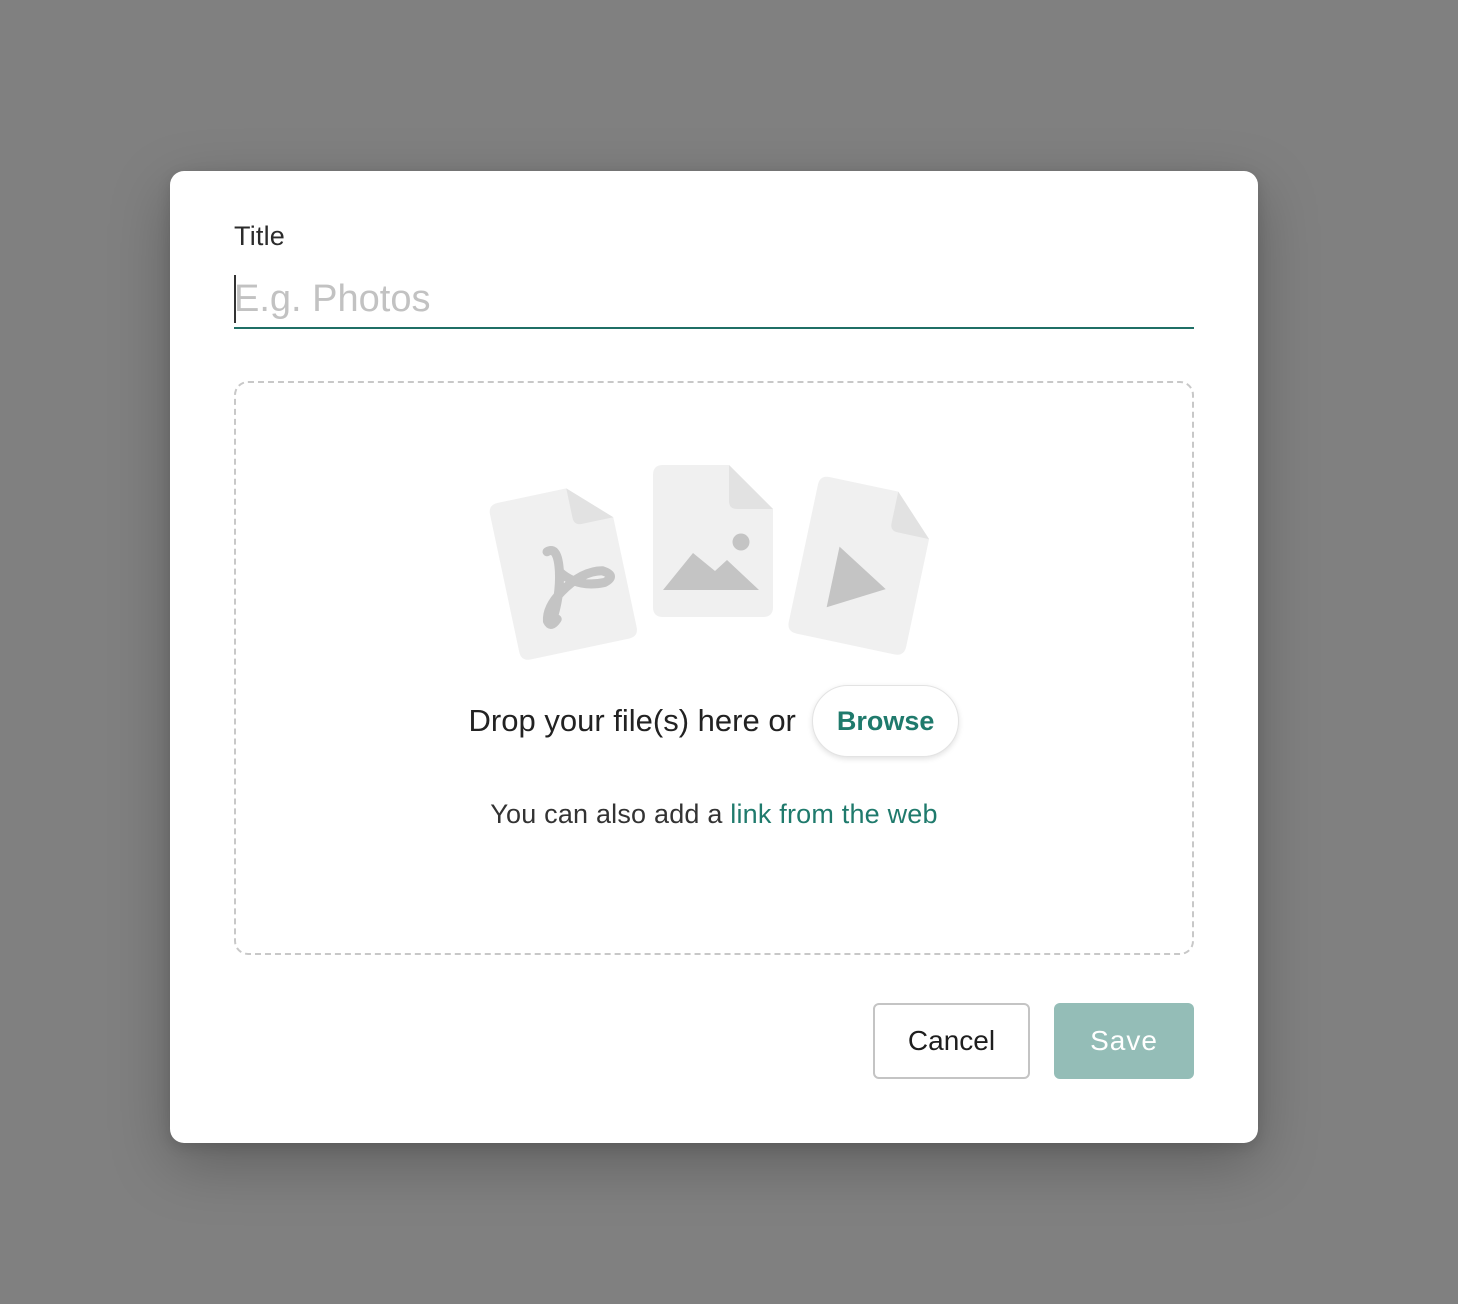 Image resolution: width=1458 pixels, height=1304 pixels. I want to click on image-file-icon, so click(713, 541).